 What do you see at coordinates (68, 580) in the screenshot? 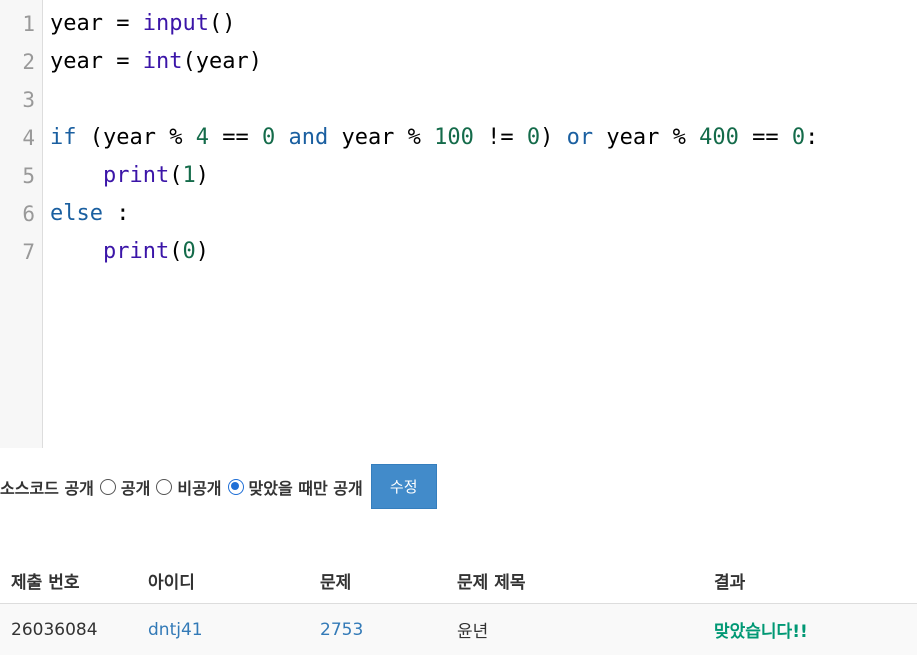
I see `header-submission-id: 제출 번호` at bounding box center [68, 580].